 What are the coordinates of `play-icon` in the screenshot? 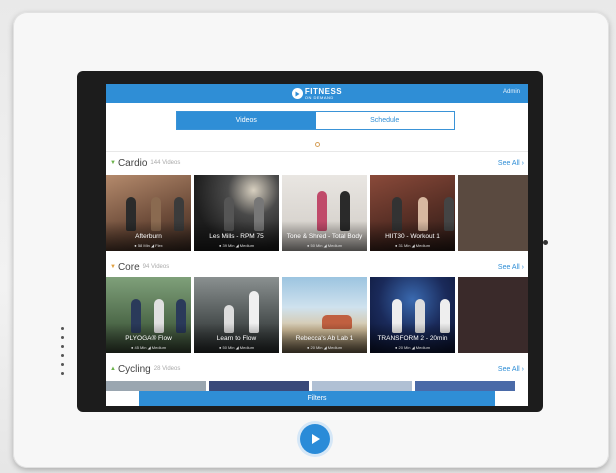 It's located at (316, 439).